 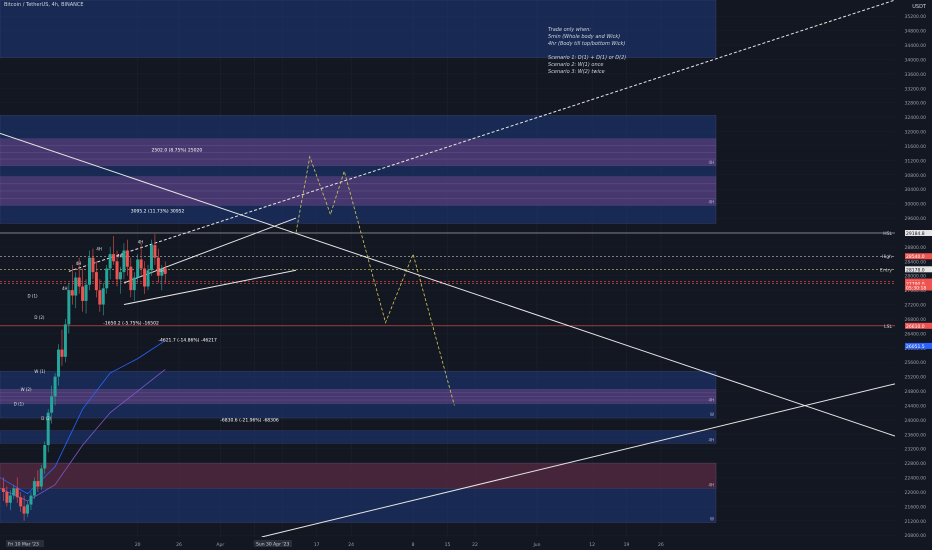 I want to click on pattern-label: D (1), so click(x=19, y=403).